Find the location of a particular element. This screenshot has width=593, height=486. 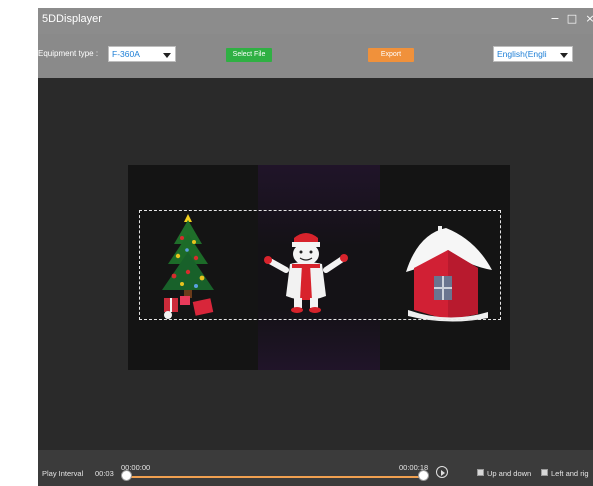

crop-frame is located at coordinates (320, 265).